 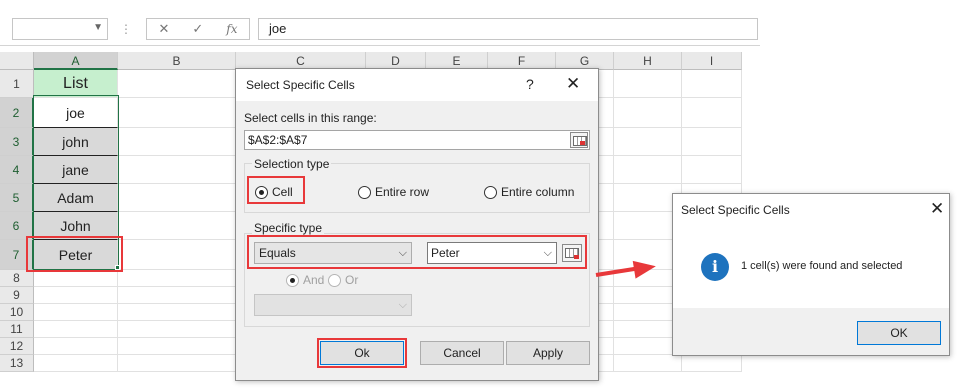 What do you see at coordinates (17, 198) in the screenshot?
I see `row-header-5: 5` at bounding box center [17, 198].